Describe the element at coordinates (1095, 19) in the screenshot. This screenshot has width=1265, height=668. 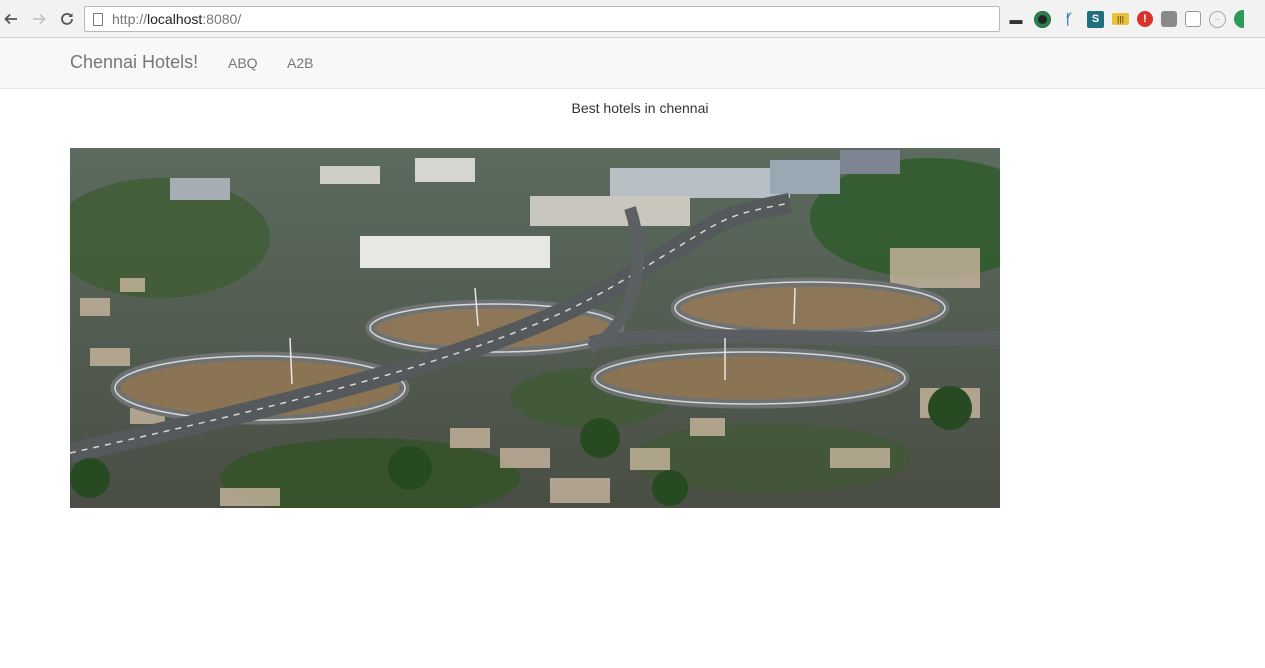
I see `s-extension-icon: S` at that location.